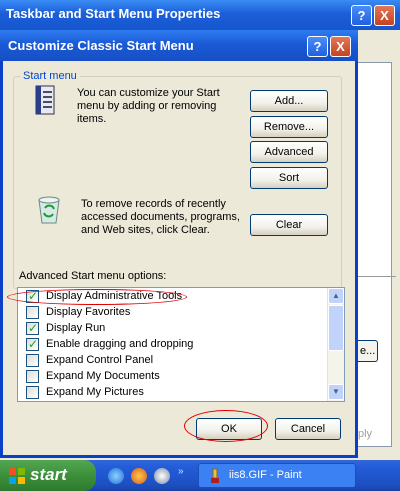  Describe the element at coordinates (162, 476) in the screenshot. I see `quick-launch-icon` at that location.